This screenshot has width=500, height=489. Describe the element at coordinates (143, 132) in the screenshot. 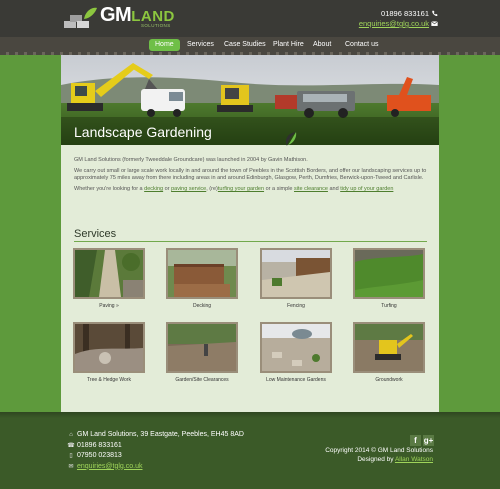

I see `hero-title: Landscape Gardening` at that location.